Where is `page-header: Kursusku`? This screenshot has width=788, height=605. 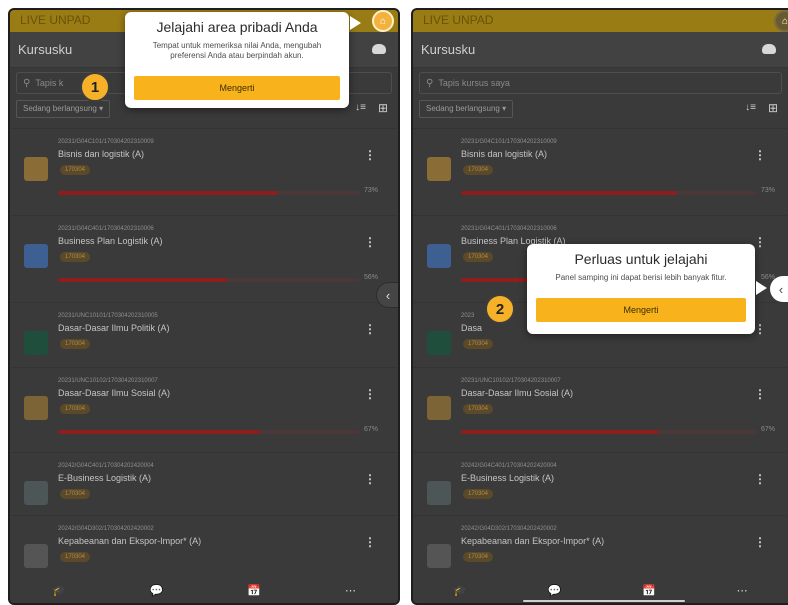
page-header: Kursusku is located at coordinates (600, 50).